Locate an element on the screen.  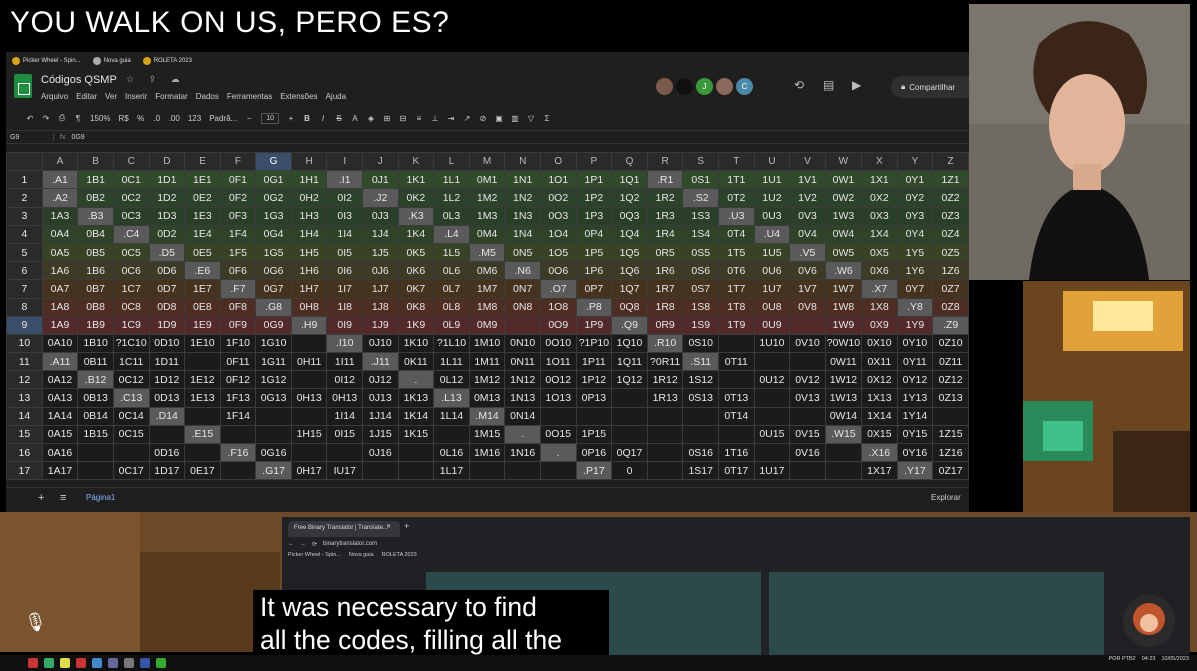
row-header: 13 is located at coordinates (24, 398).